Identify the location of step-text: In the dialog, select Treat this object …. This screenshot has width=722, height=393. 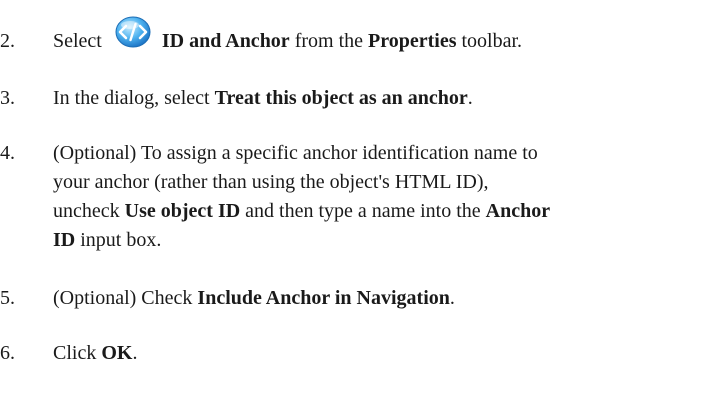
(387, 98).